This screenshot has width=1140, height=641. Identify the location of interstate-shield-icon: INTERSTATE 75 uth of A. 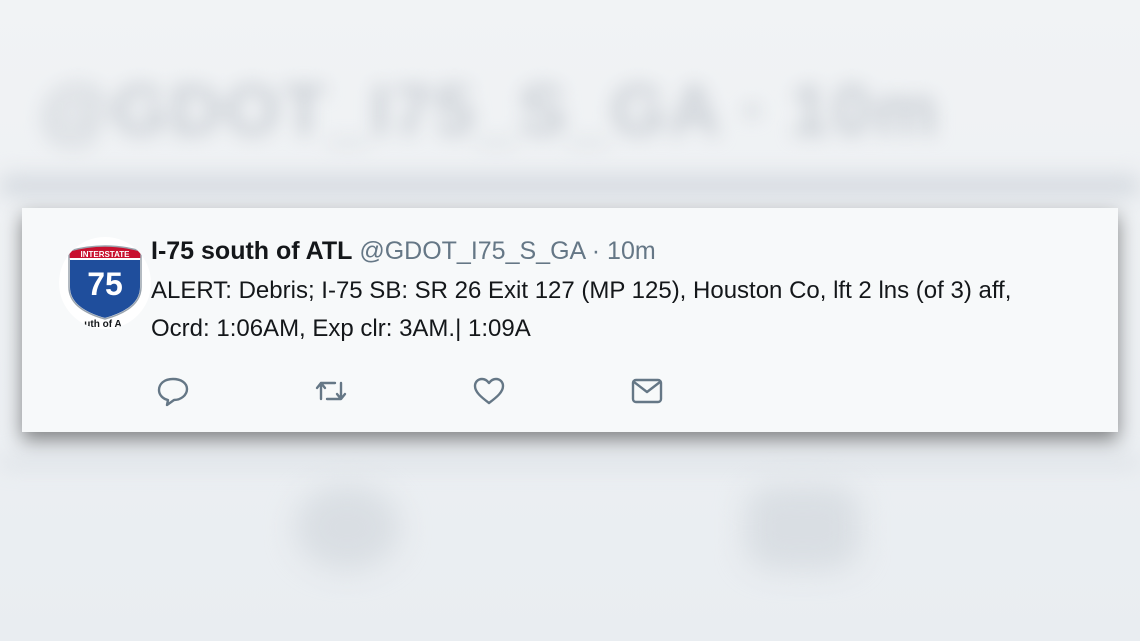
(105, 287).